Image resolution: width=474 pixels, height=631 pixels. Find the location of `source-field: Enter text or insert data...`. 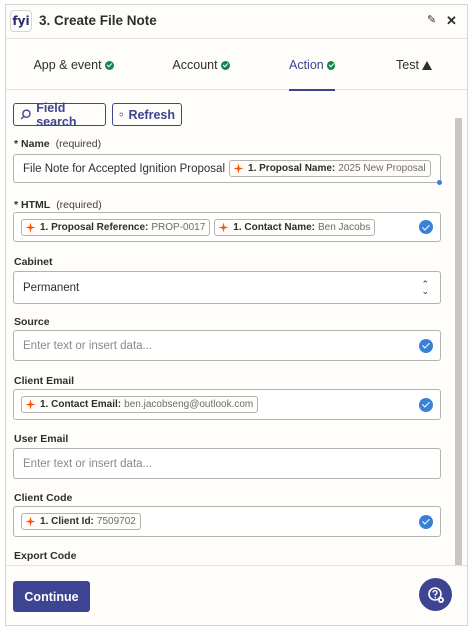

source-field: Enter text or insert data... is located at coordinates (227, 345).